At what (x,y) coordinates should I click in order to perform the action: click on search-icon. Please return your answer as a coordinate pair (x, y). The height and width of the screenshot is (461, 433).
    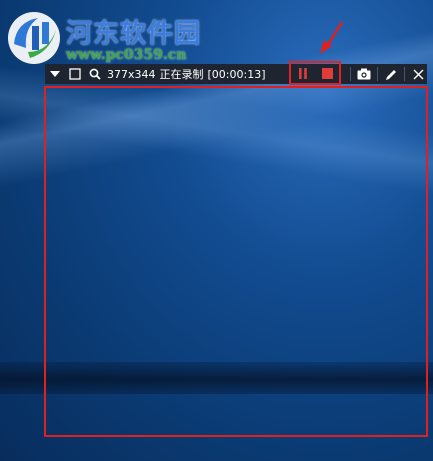
    Looking at the image, I should click on (95, 74).